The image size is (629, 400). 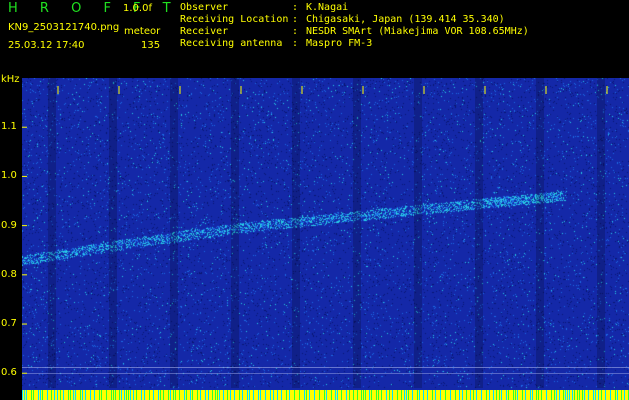 I want to click on date-time: 25.03.12 17:40, so click(x=46, y=45).